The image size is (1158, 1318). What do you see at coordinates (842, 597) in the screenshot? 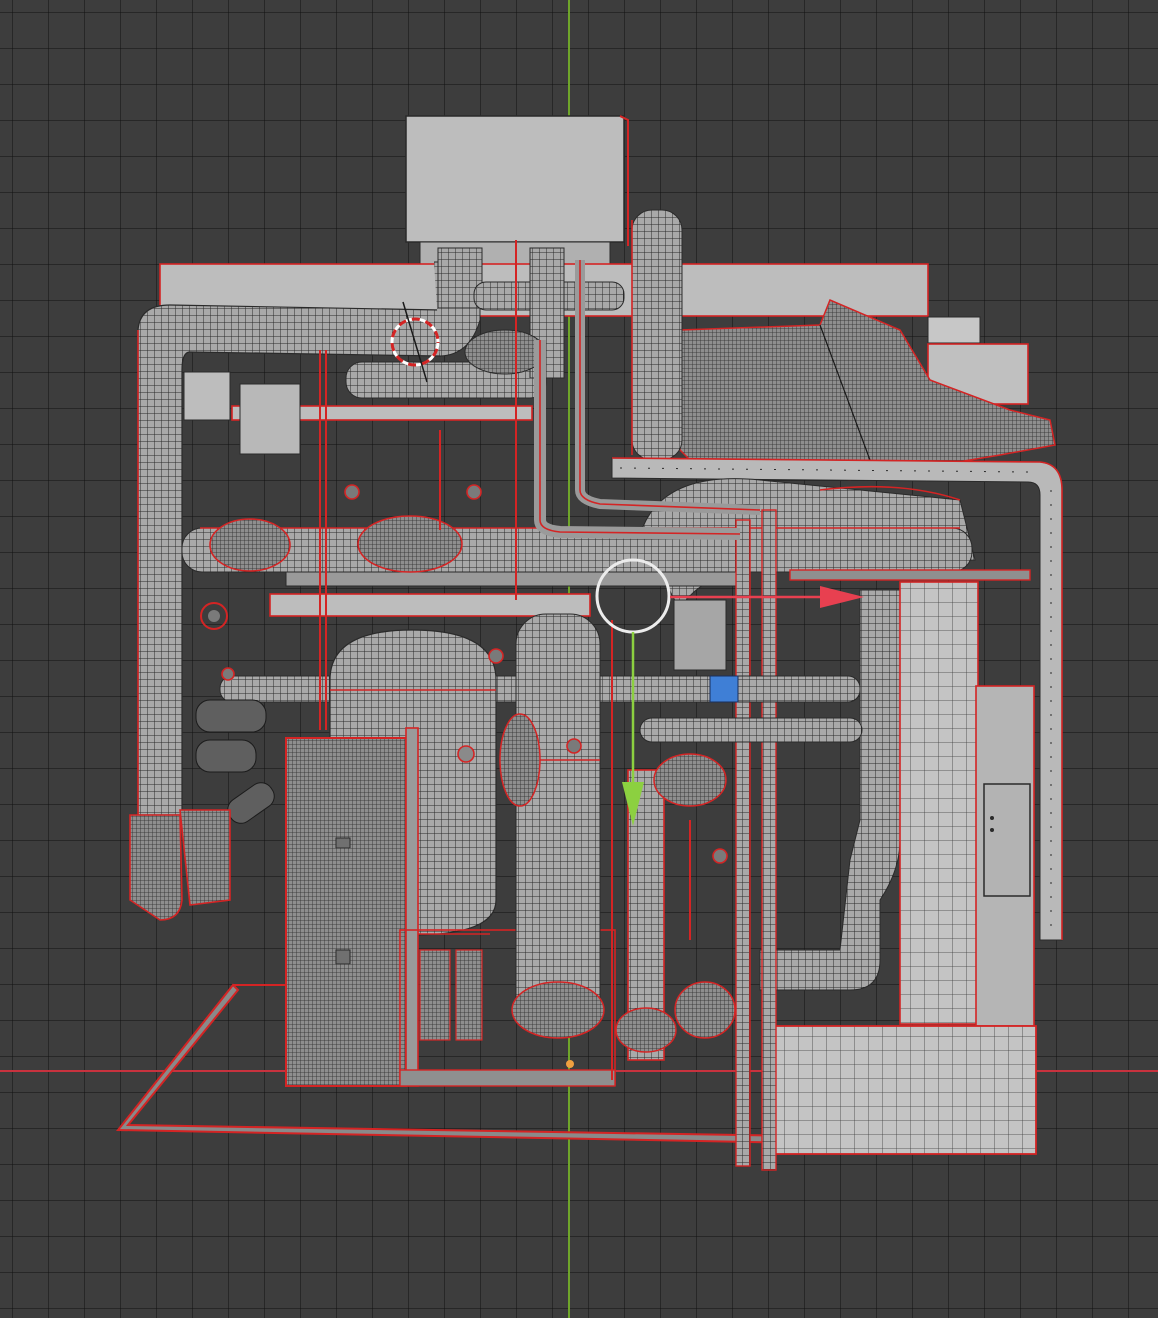
I see `gizmo-x-arrow-icon` at bounding box center [842, 597].